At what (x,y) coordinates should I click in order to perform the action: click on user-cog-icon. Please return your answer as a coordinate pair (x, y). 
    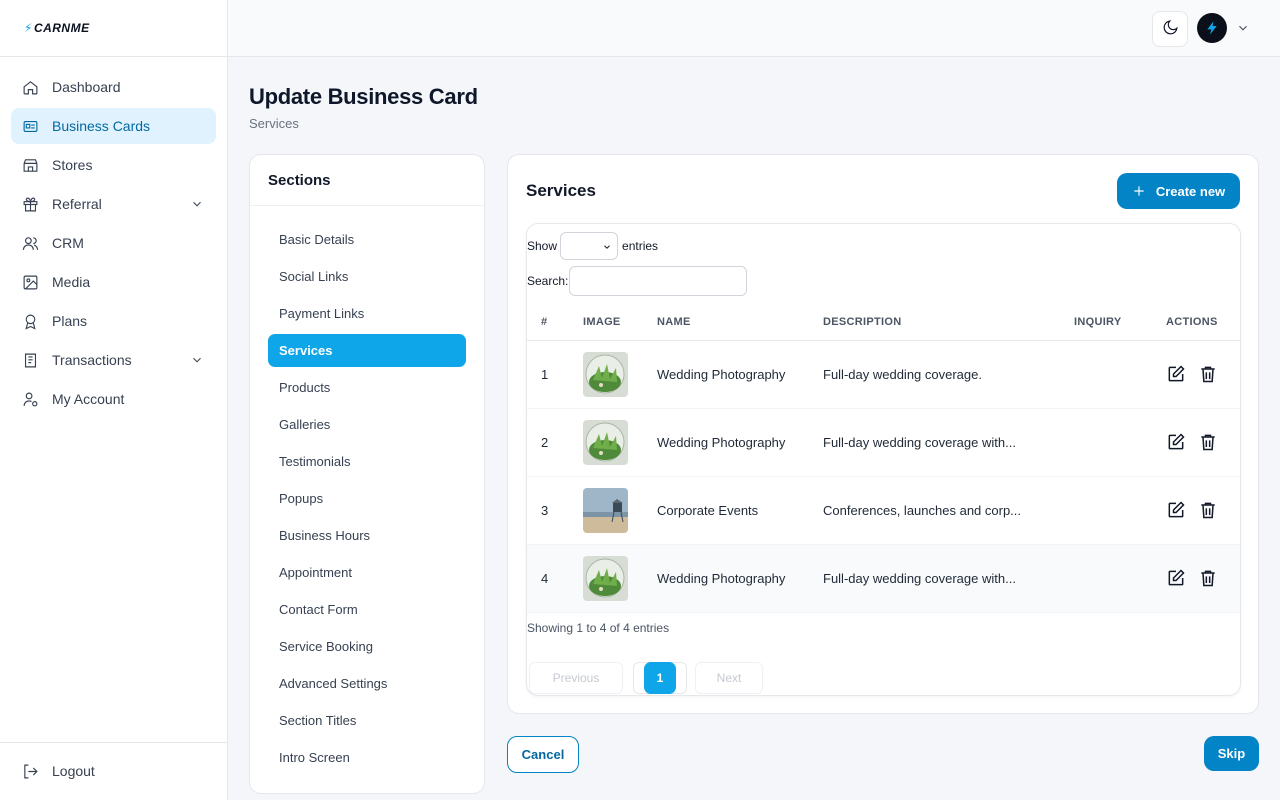
    Looking at the image, I should click on (30, 399).